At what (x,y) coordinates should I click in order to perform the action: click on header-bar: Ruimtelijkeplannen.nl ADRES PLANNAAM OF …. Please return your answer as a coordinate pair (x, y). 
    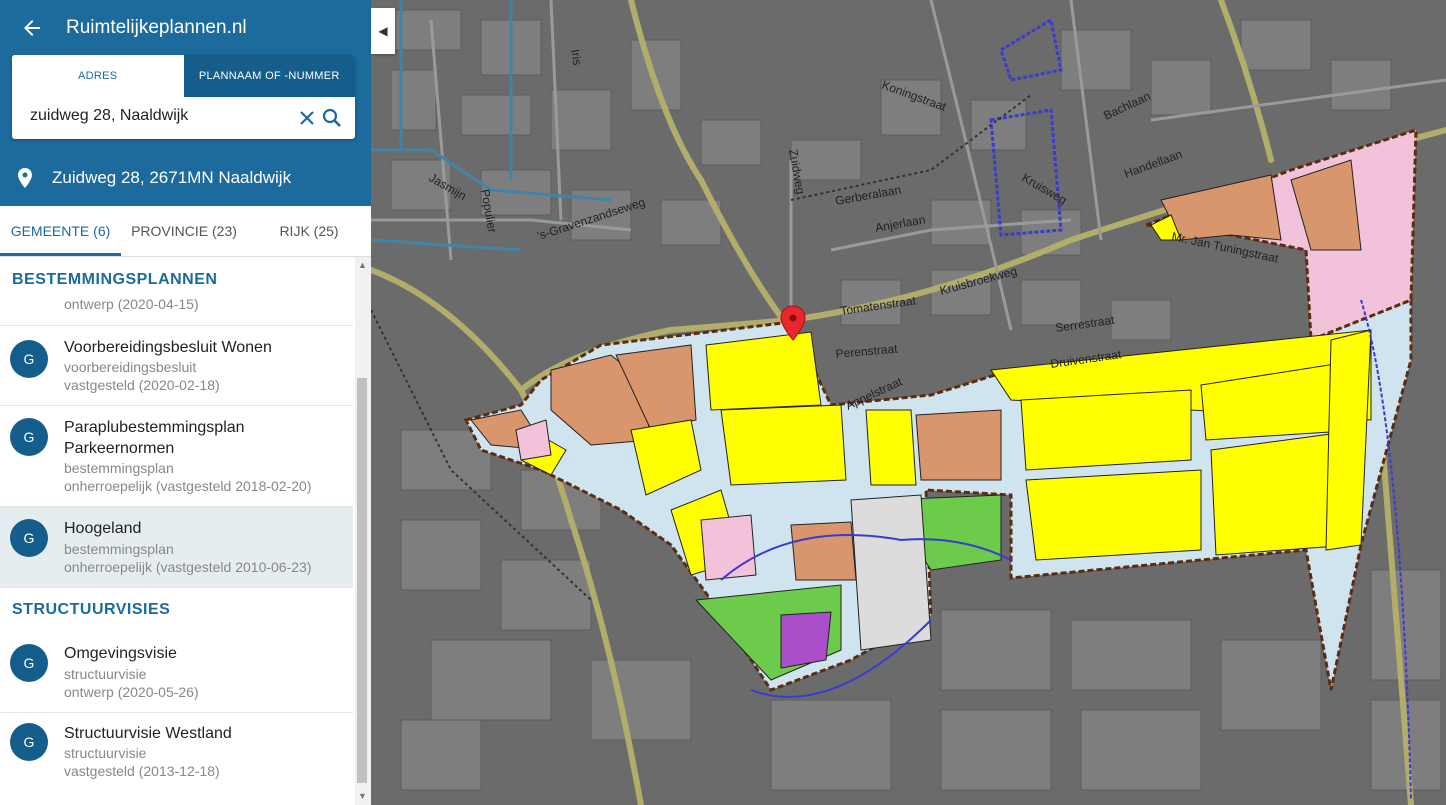
    Looking at the image, I should click on (185, 103).